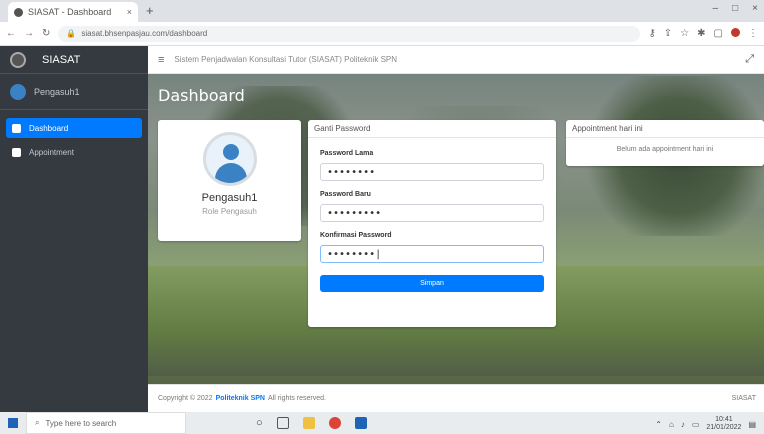 The height and width of the screenshot is (434, 764). Describe the element at coordinates (11, 33) in the screenshot. I see `back-icon: ←` at that location.